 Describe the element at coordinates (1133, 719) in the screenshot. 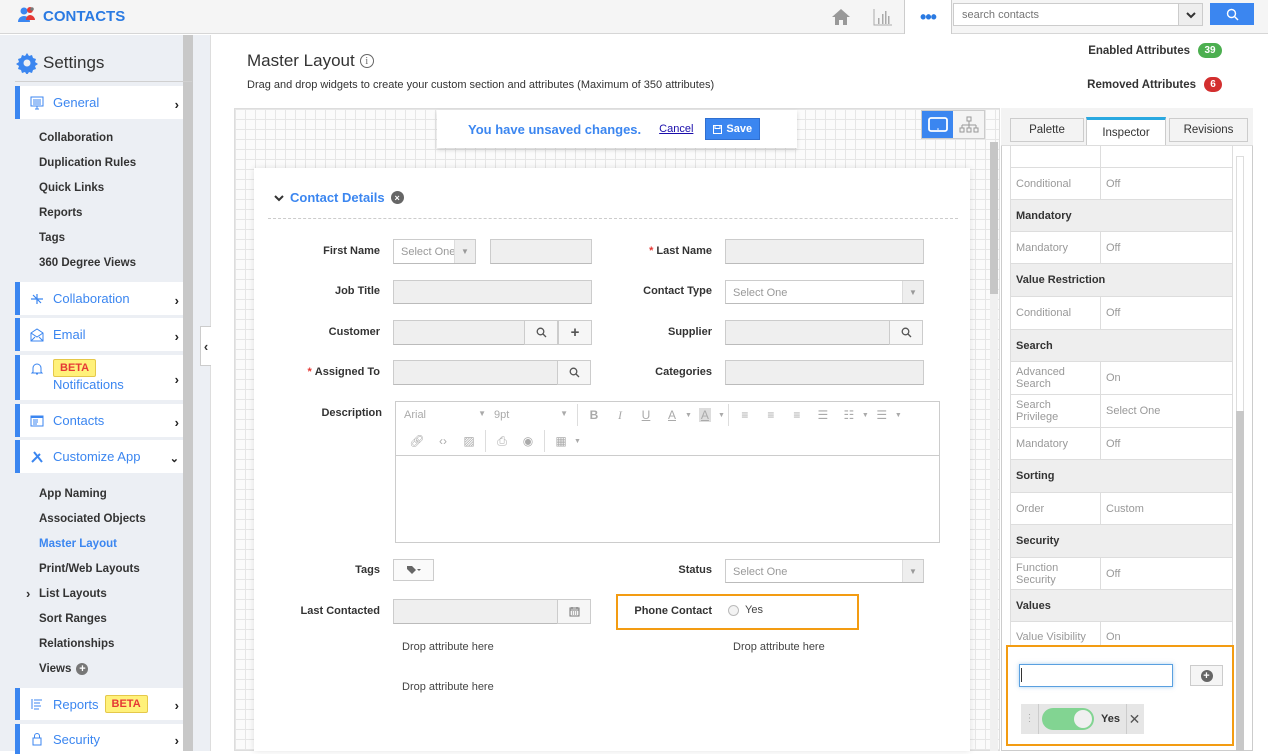

I see `remove-value-icon: ✕` at that location.